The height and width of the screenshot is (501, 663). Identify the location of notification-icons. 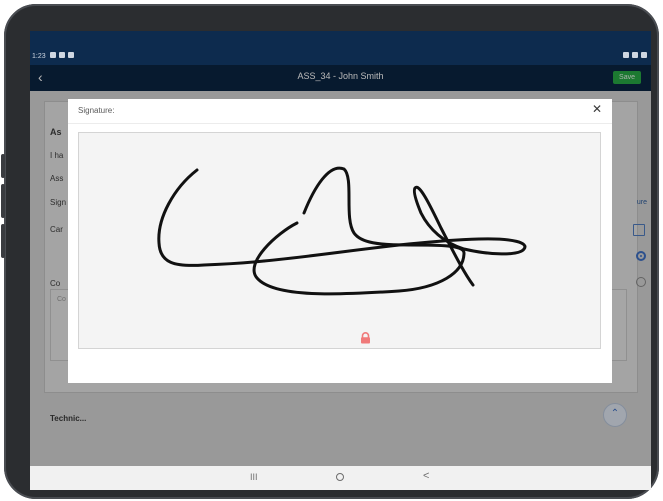
(62, 55).